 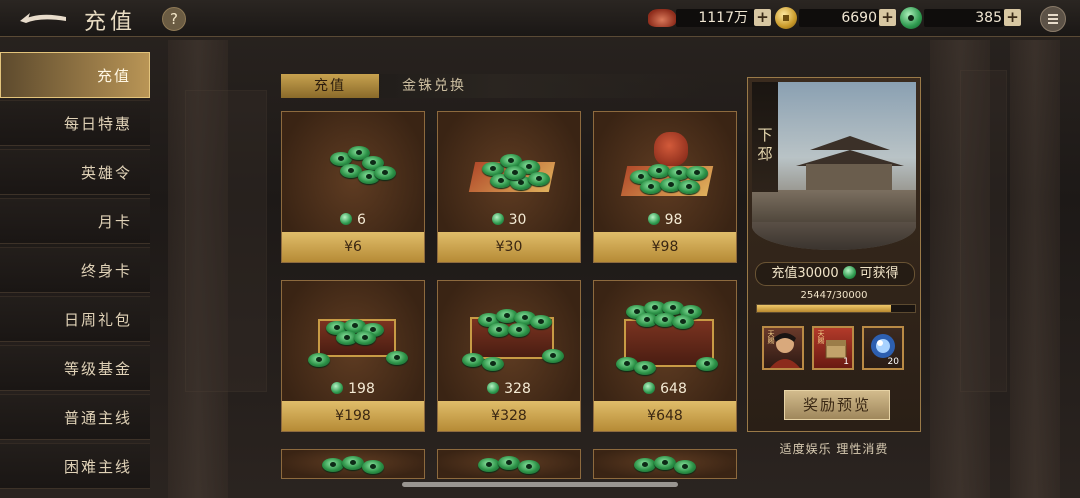 What do you see at coordinates (496, 86) in the screenshot?
I see `tab-bar: 充值 金铢兑换` at bounding box center [496, 86].